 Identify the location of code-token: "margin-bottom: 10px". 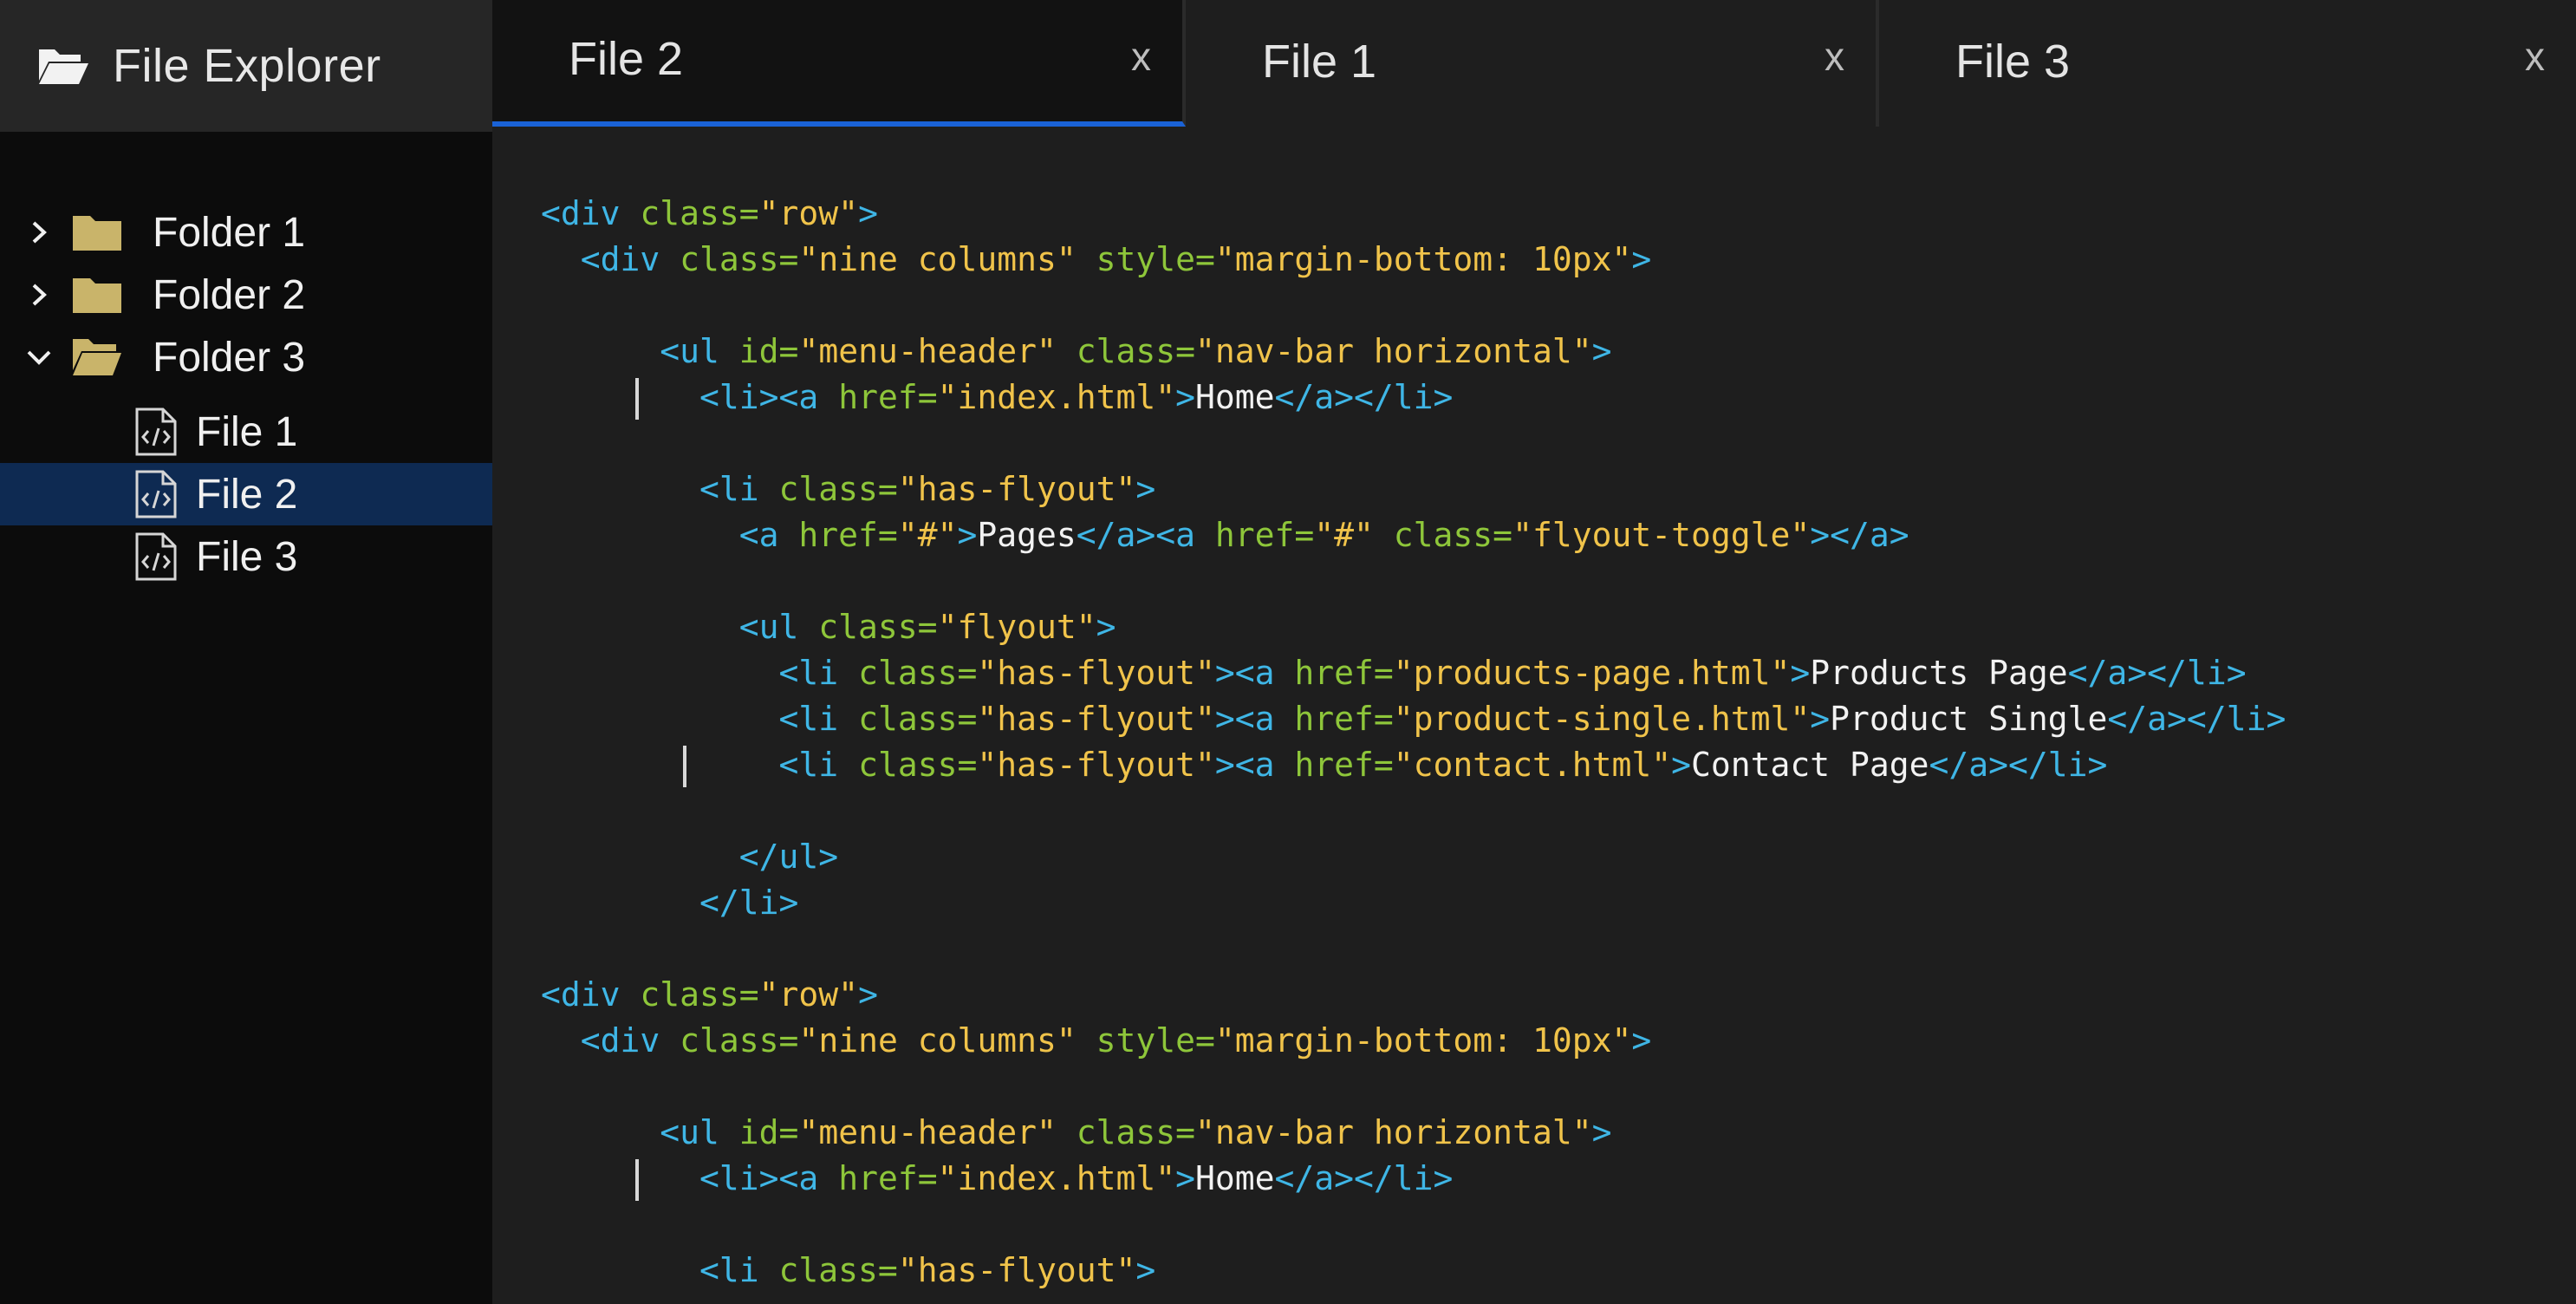
(1423, 259).